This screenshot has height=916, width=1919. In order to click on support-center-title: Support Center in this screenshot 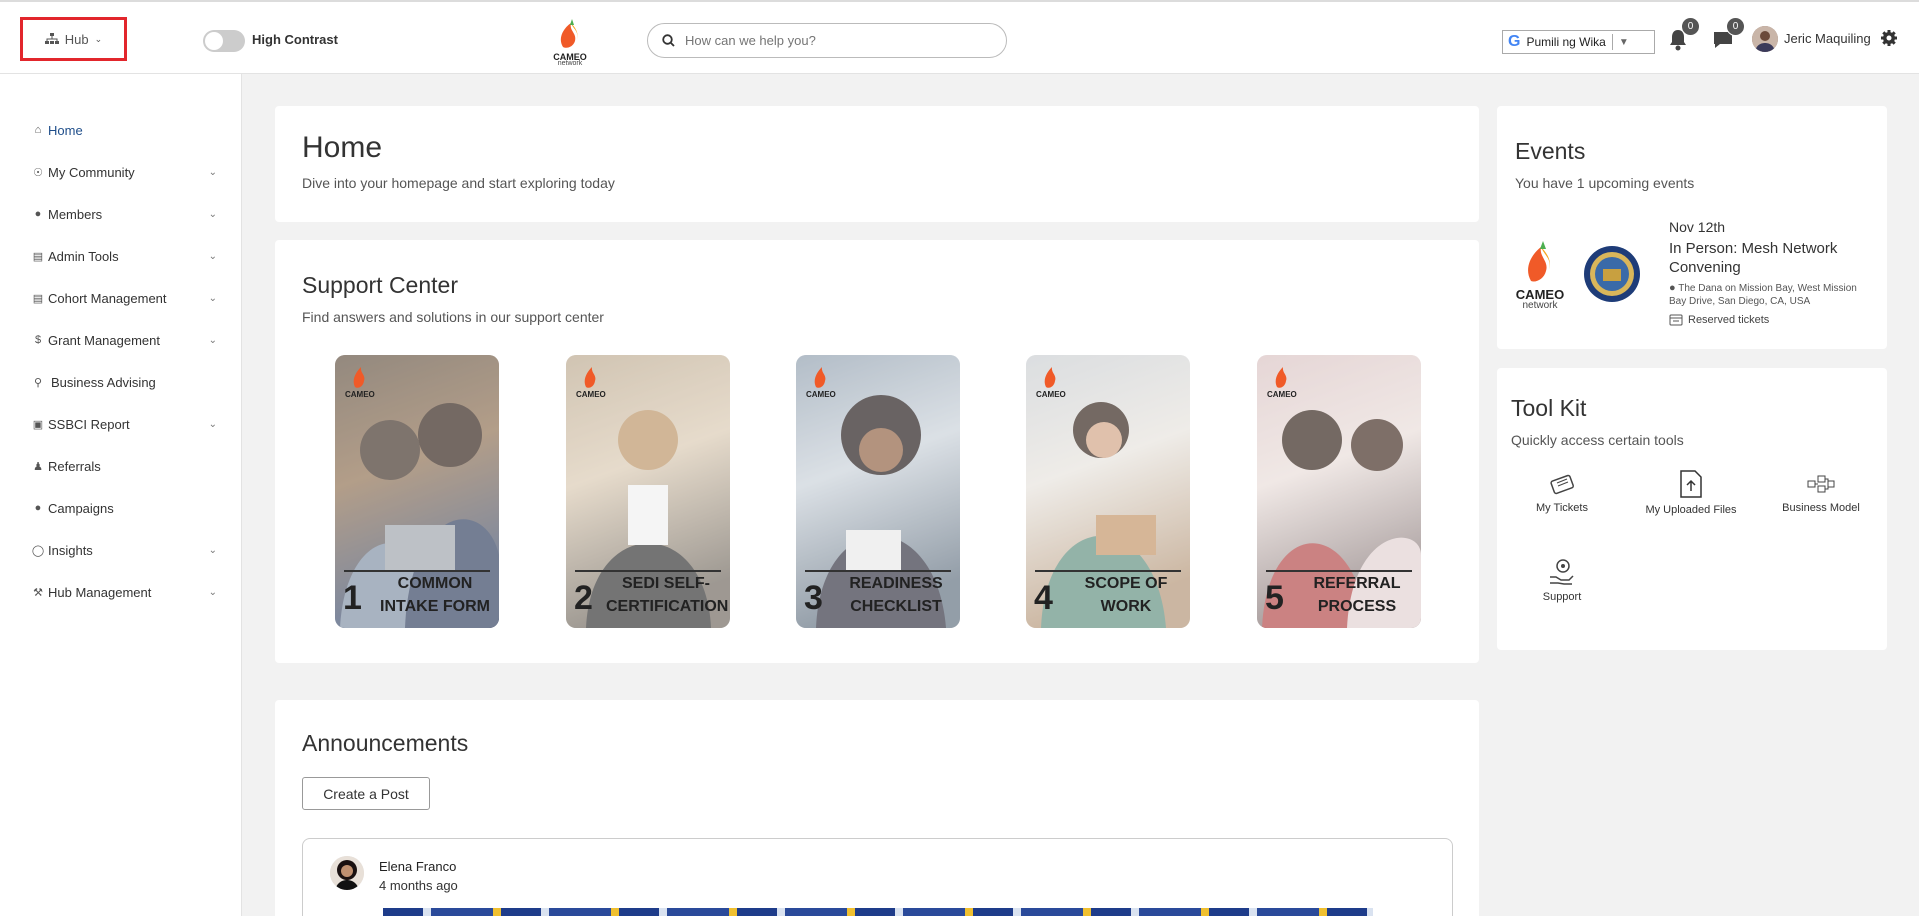, I will do `click(380, 285)`.